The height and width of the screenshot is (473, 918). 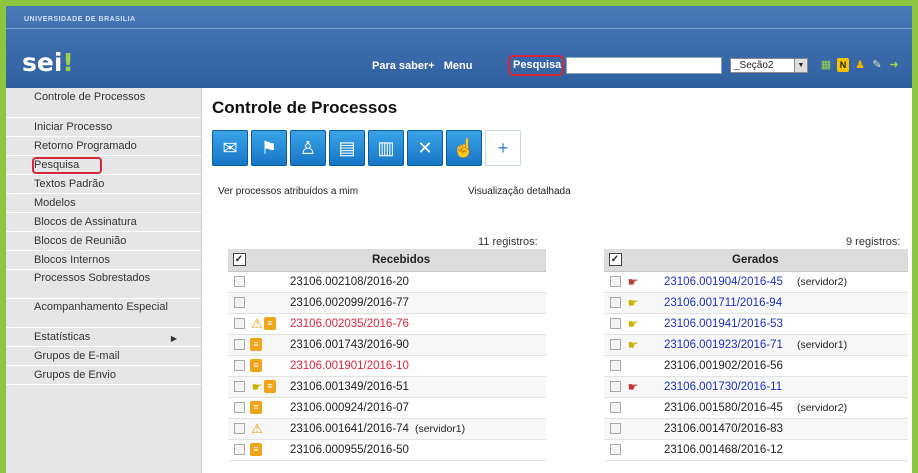 What do you see at coordinates (723, 408) in the screenshot?
I see `process-link: 23106.001580/2016-45` at bounding box center [723, 408].